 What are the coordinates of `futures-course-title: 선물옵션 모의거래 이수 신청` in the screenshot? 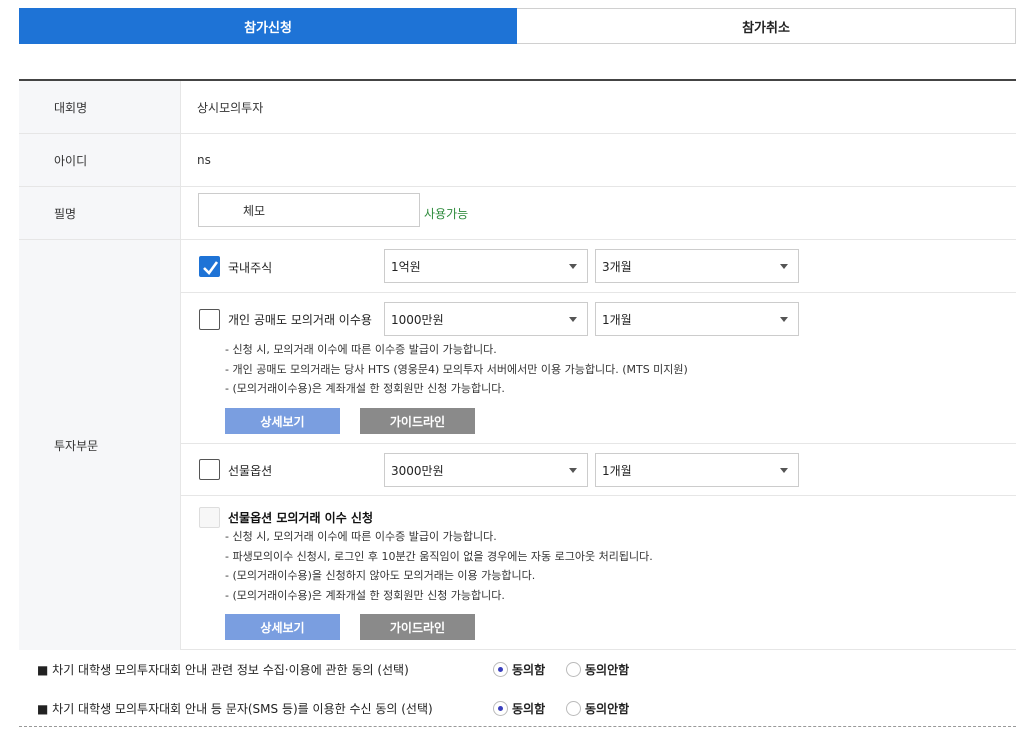 It's located at (301, 518).